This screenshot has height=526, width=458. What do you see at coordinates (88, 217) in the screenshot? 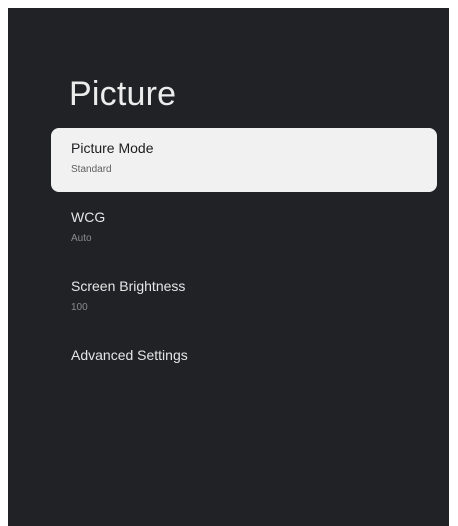
I see `wcg-label: WCG` at bounding box center [88, 217].